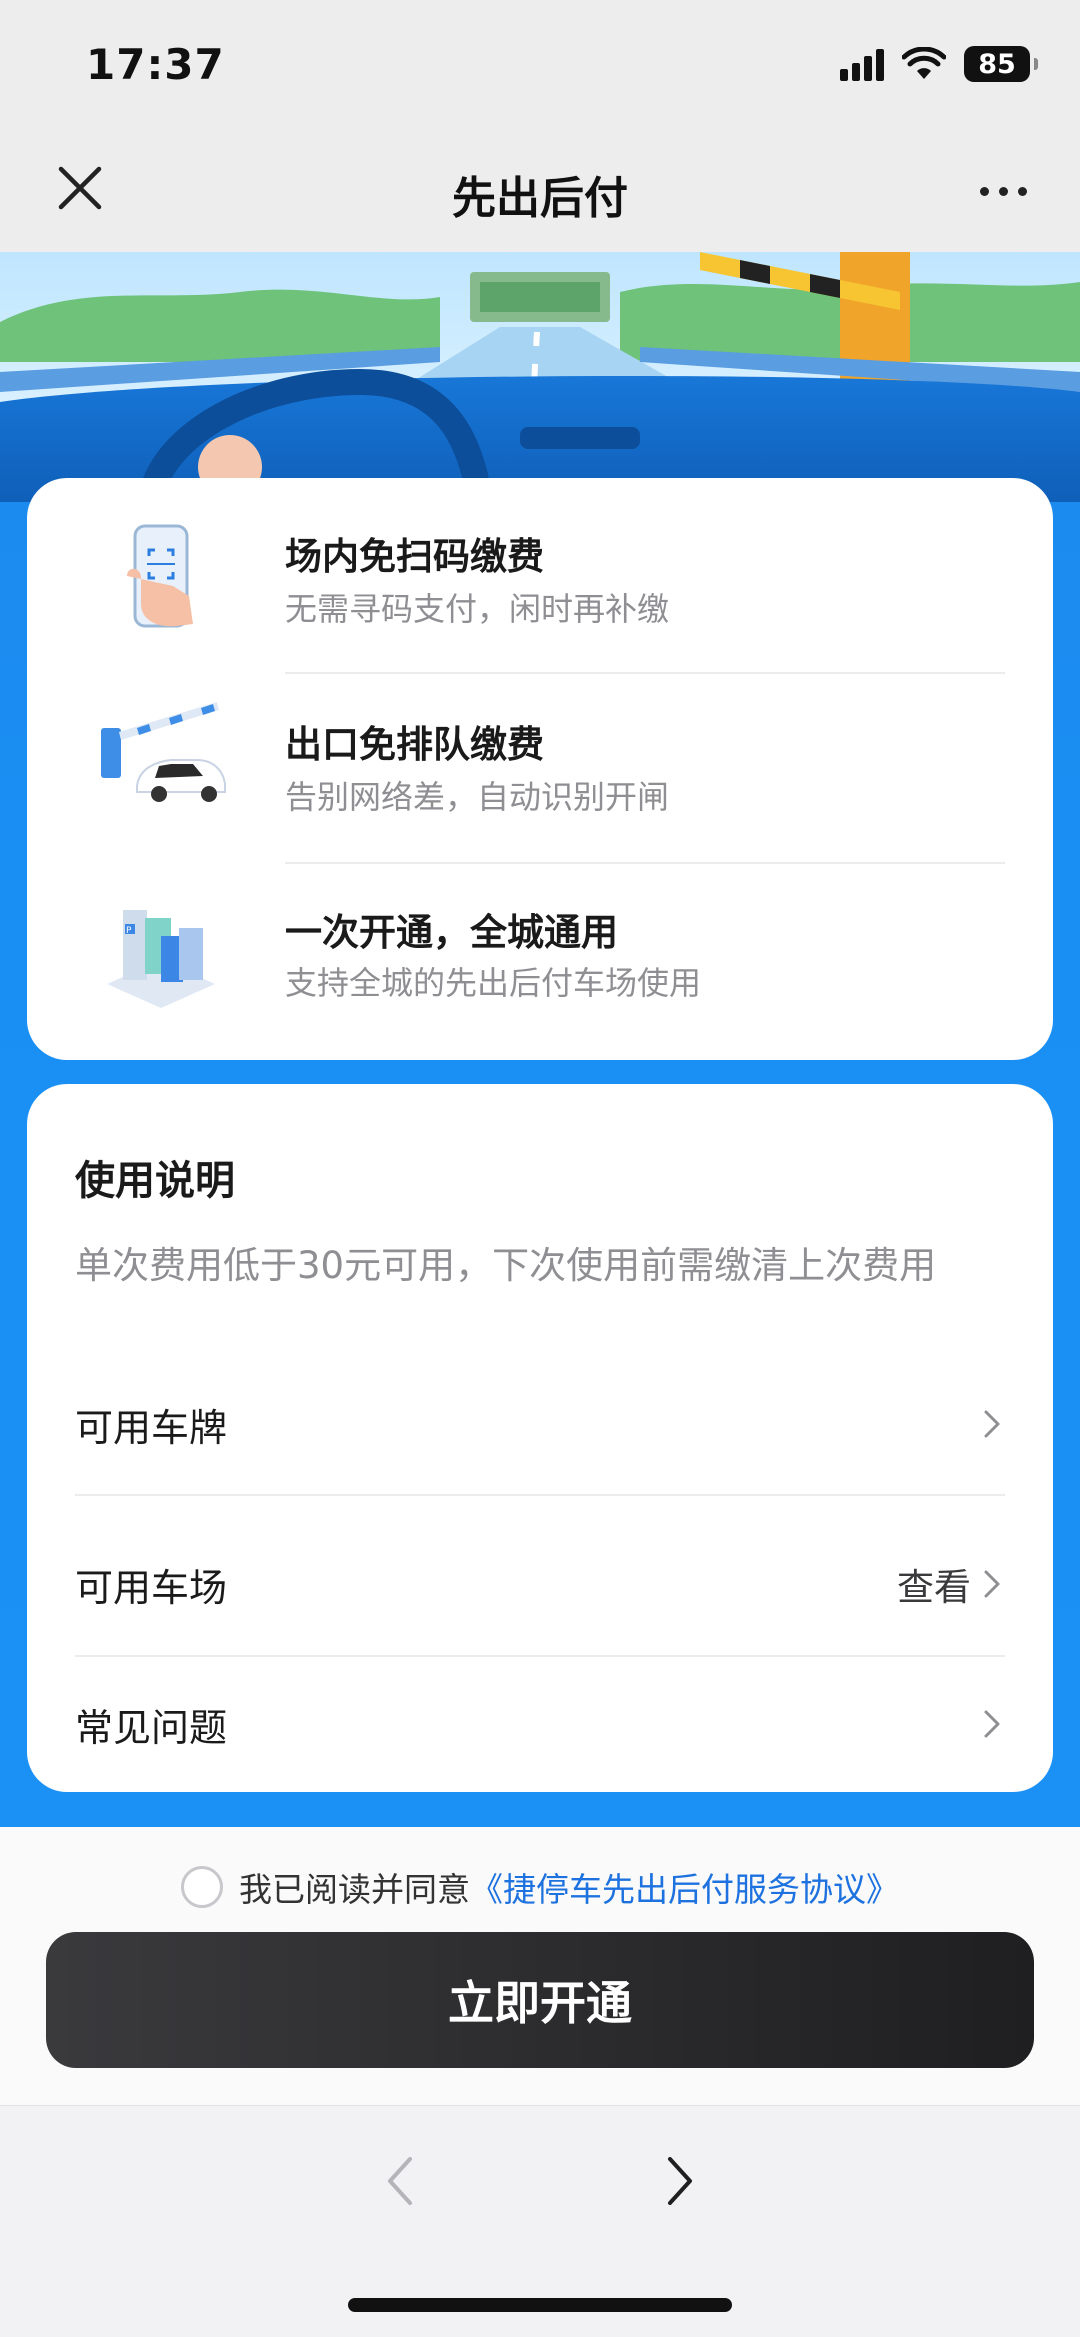 The image size is (1080, 2337). What do you see at coordinates (151, 1727) in the screenshot?
I see `row-label: 常见问题` at bounding box center [151, 1727].